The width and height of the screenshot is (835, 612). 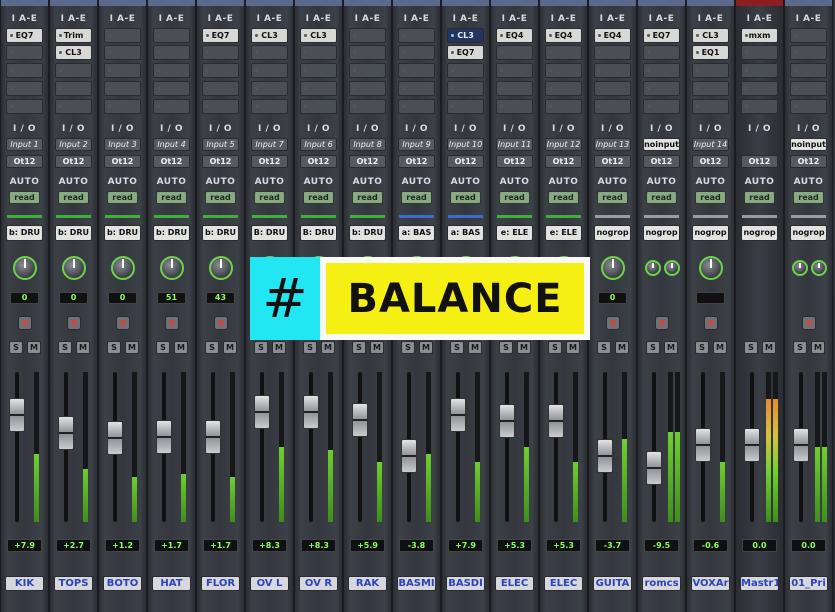 I want to click on insert-slot: CL3, so click(x=710, y=35).